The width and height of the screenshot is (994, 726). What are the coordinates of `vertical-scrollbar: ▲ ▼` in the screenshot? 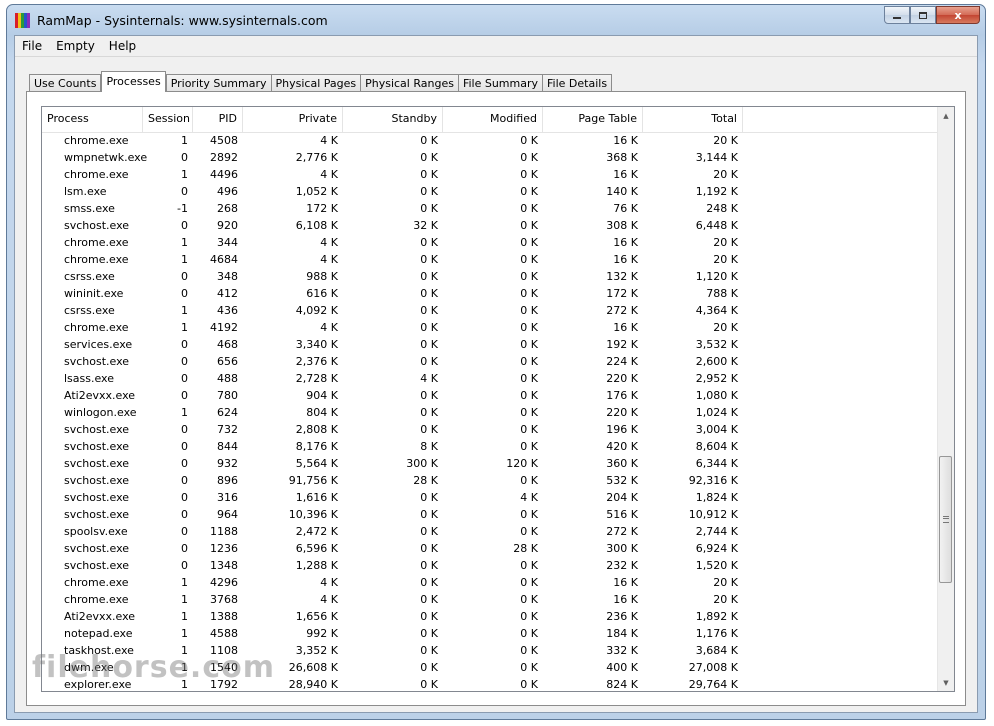 It's located at (945, 399).